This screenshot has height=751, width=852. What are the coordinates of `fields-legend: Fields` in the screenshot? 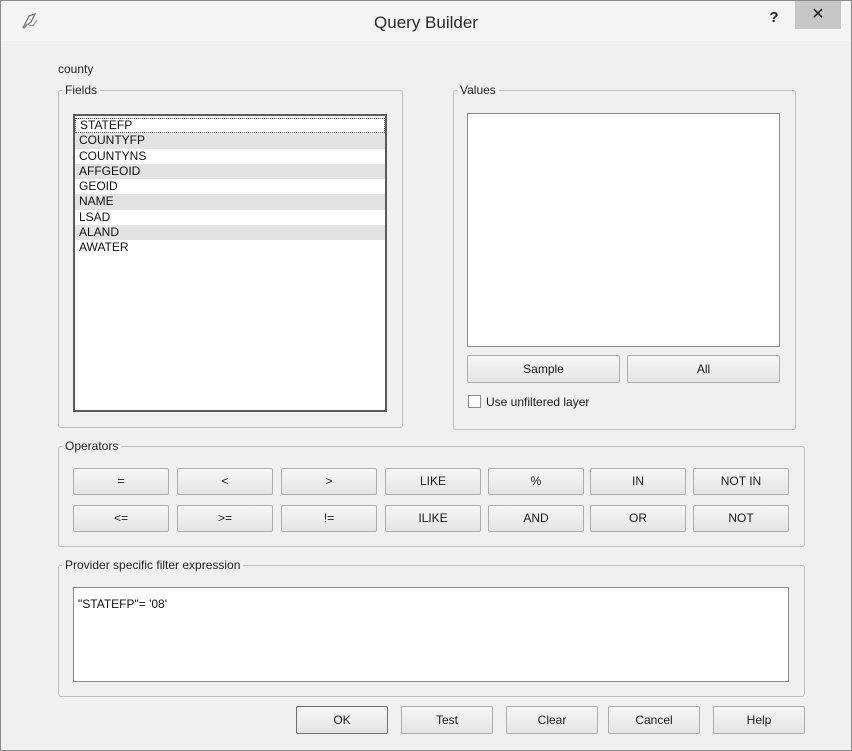 It's located at (81, 90).